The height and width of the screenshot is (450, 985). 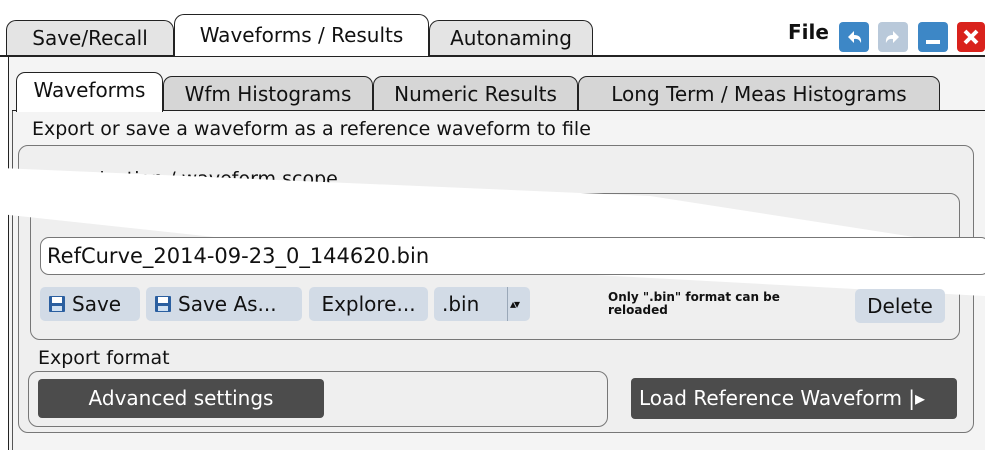 I want to click on format-select-arrows-icon: ▴▾, so click(x=515, y=304).